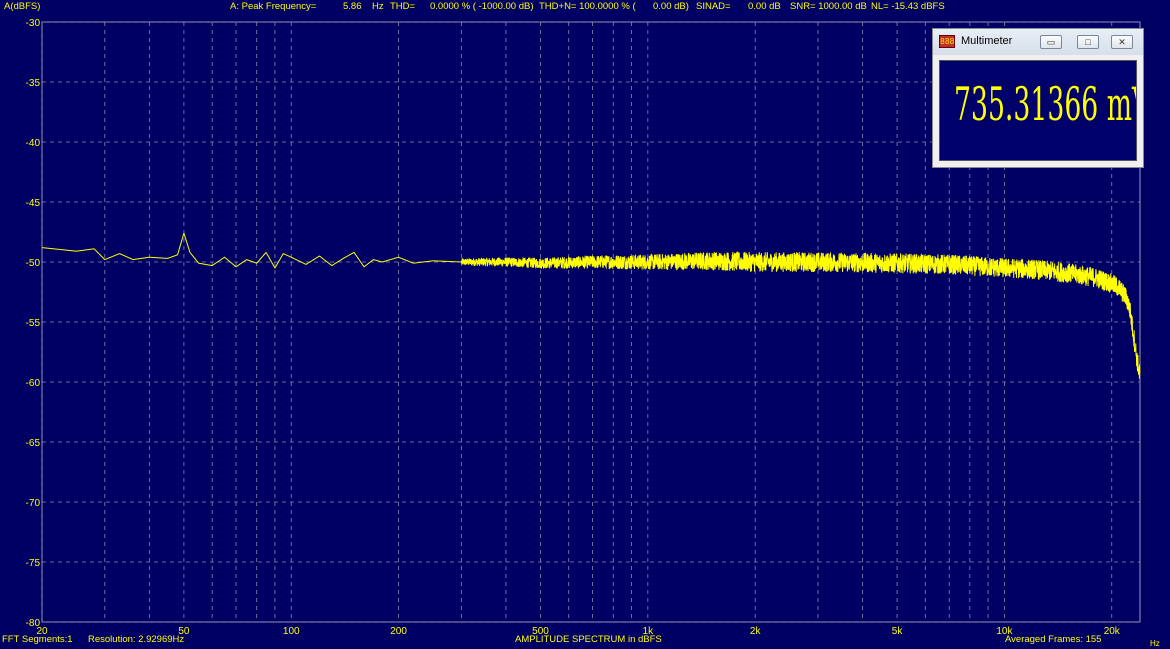 The image size is (1170, 649). Describe the element at coordinates (33, 23) in the screenshot. I see `y-tick-label: -30` at that location.